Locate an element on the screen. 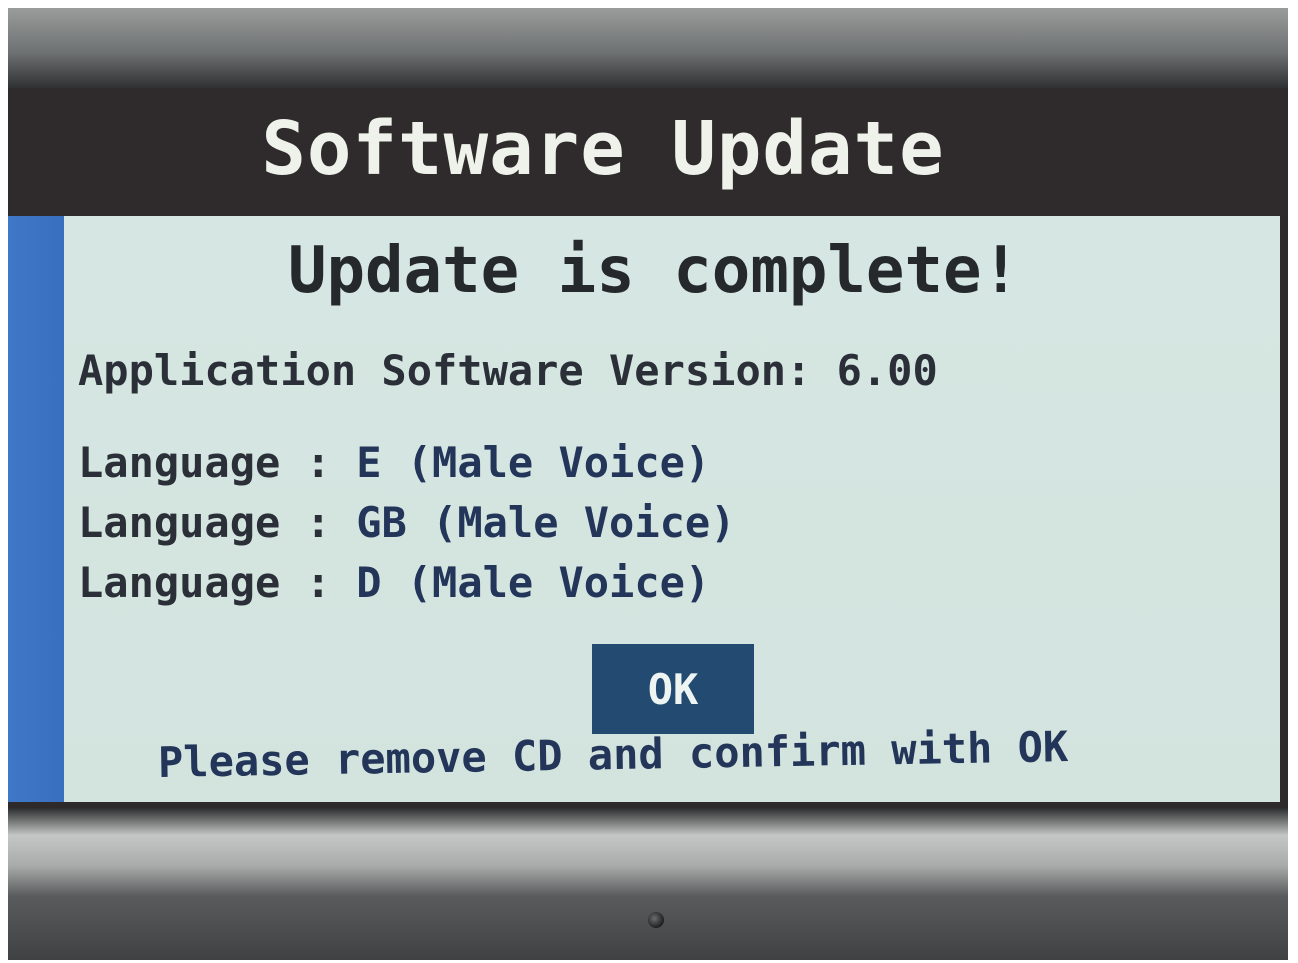 This screenshot has width=1298, height=963. device-bezel-top is located at coordinates (648, 48).